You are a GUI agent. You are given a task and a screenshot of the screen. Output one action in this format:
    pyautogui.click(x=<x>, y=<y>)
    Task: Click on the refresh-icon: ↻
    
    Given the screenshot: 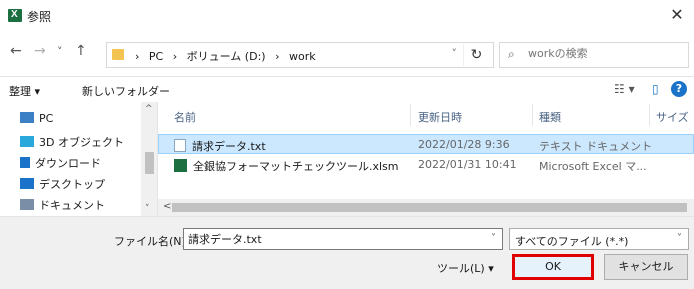 What is the action you would take?
    pyautogui.click(x=476, y=55)
    